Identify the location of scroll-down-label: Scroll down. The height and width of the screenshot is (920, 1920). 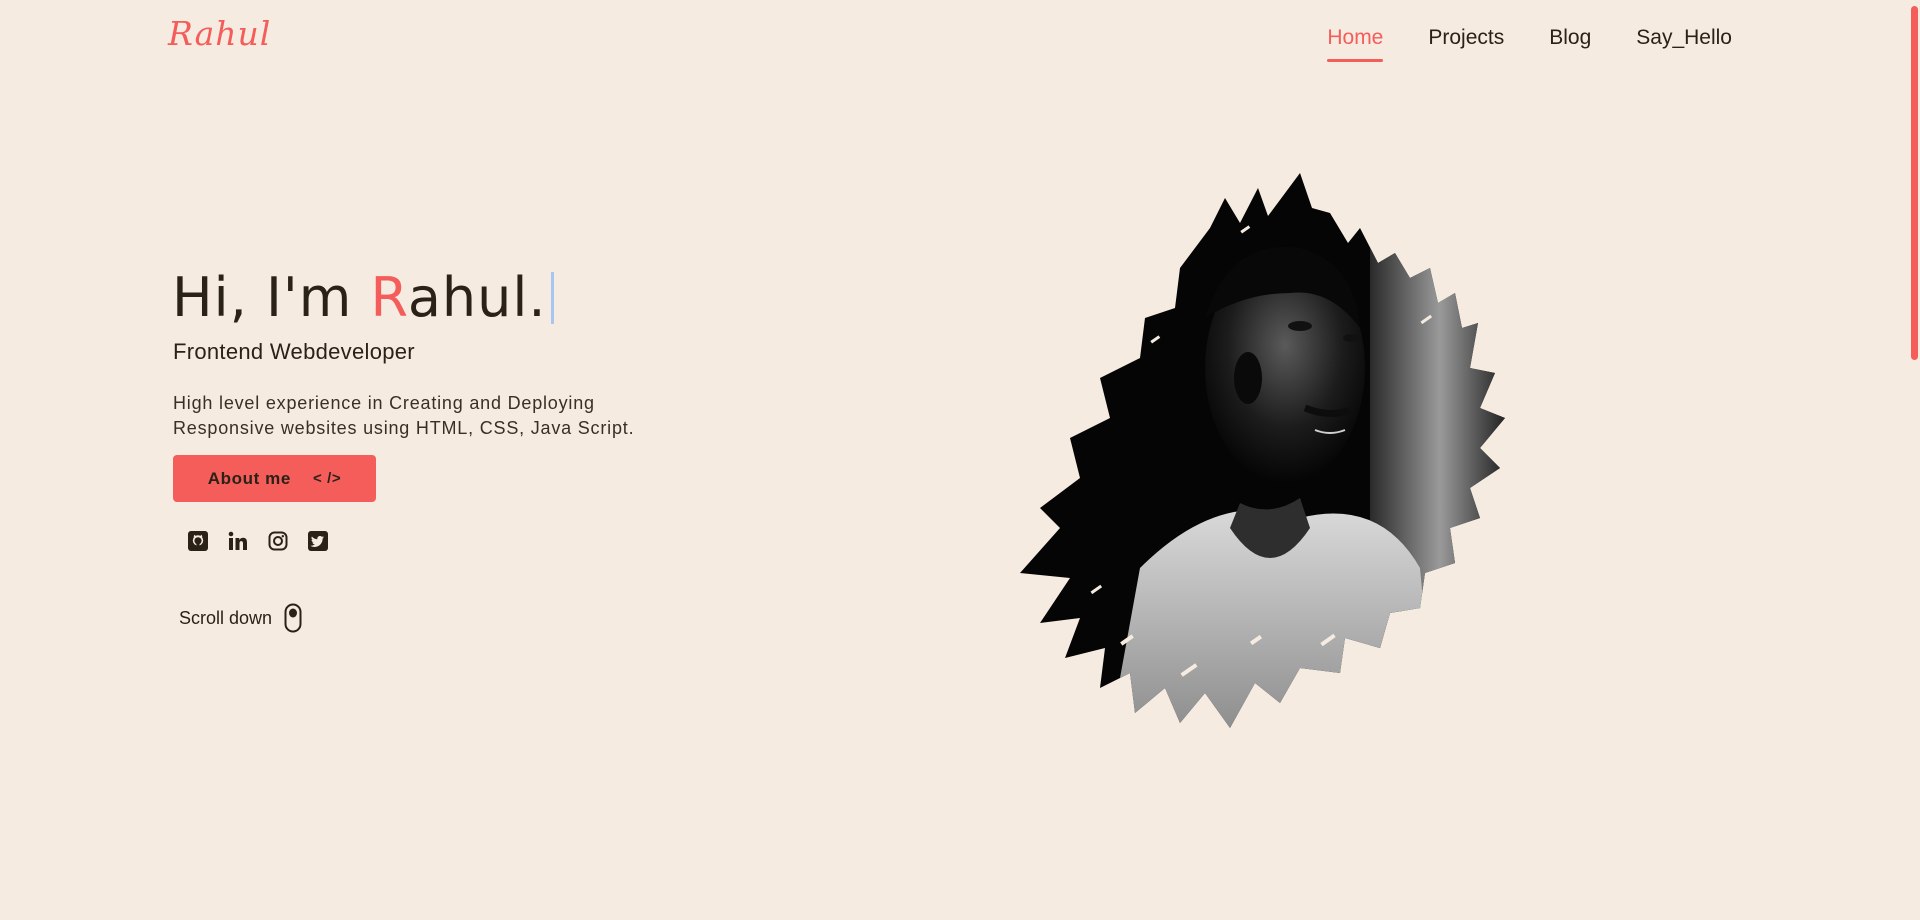
(226, 617).